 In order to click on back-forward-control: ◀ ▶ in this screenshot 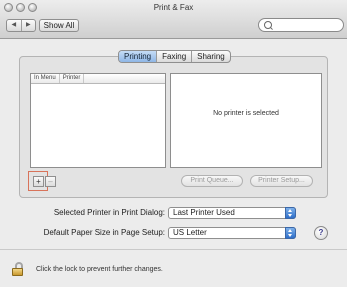, I will do `click(21, 25)`.